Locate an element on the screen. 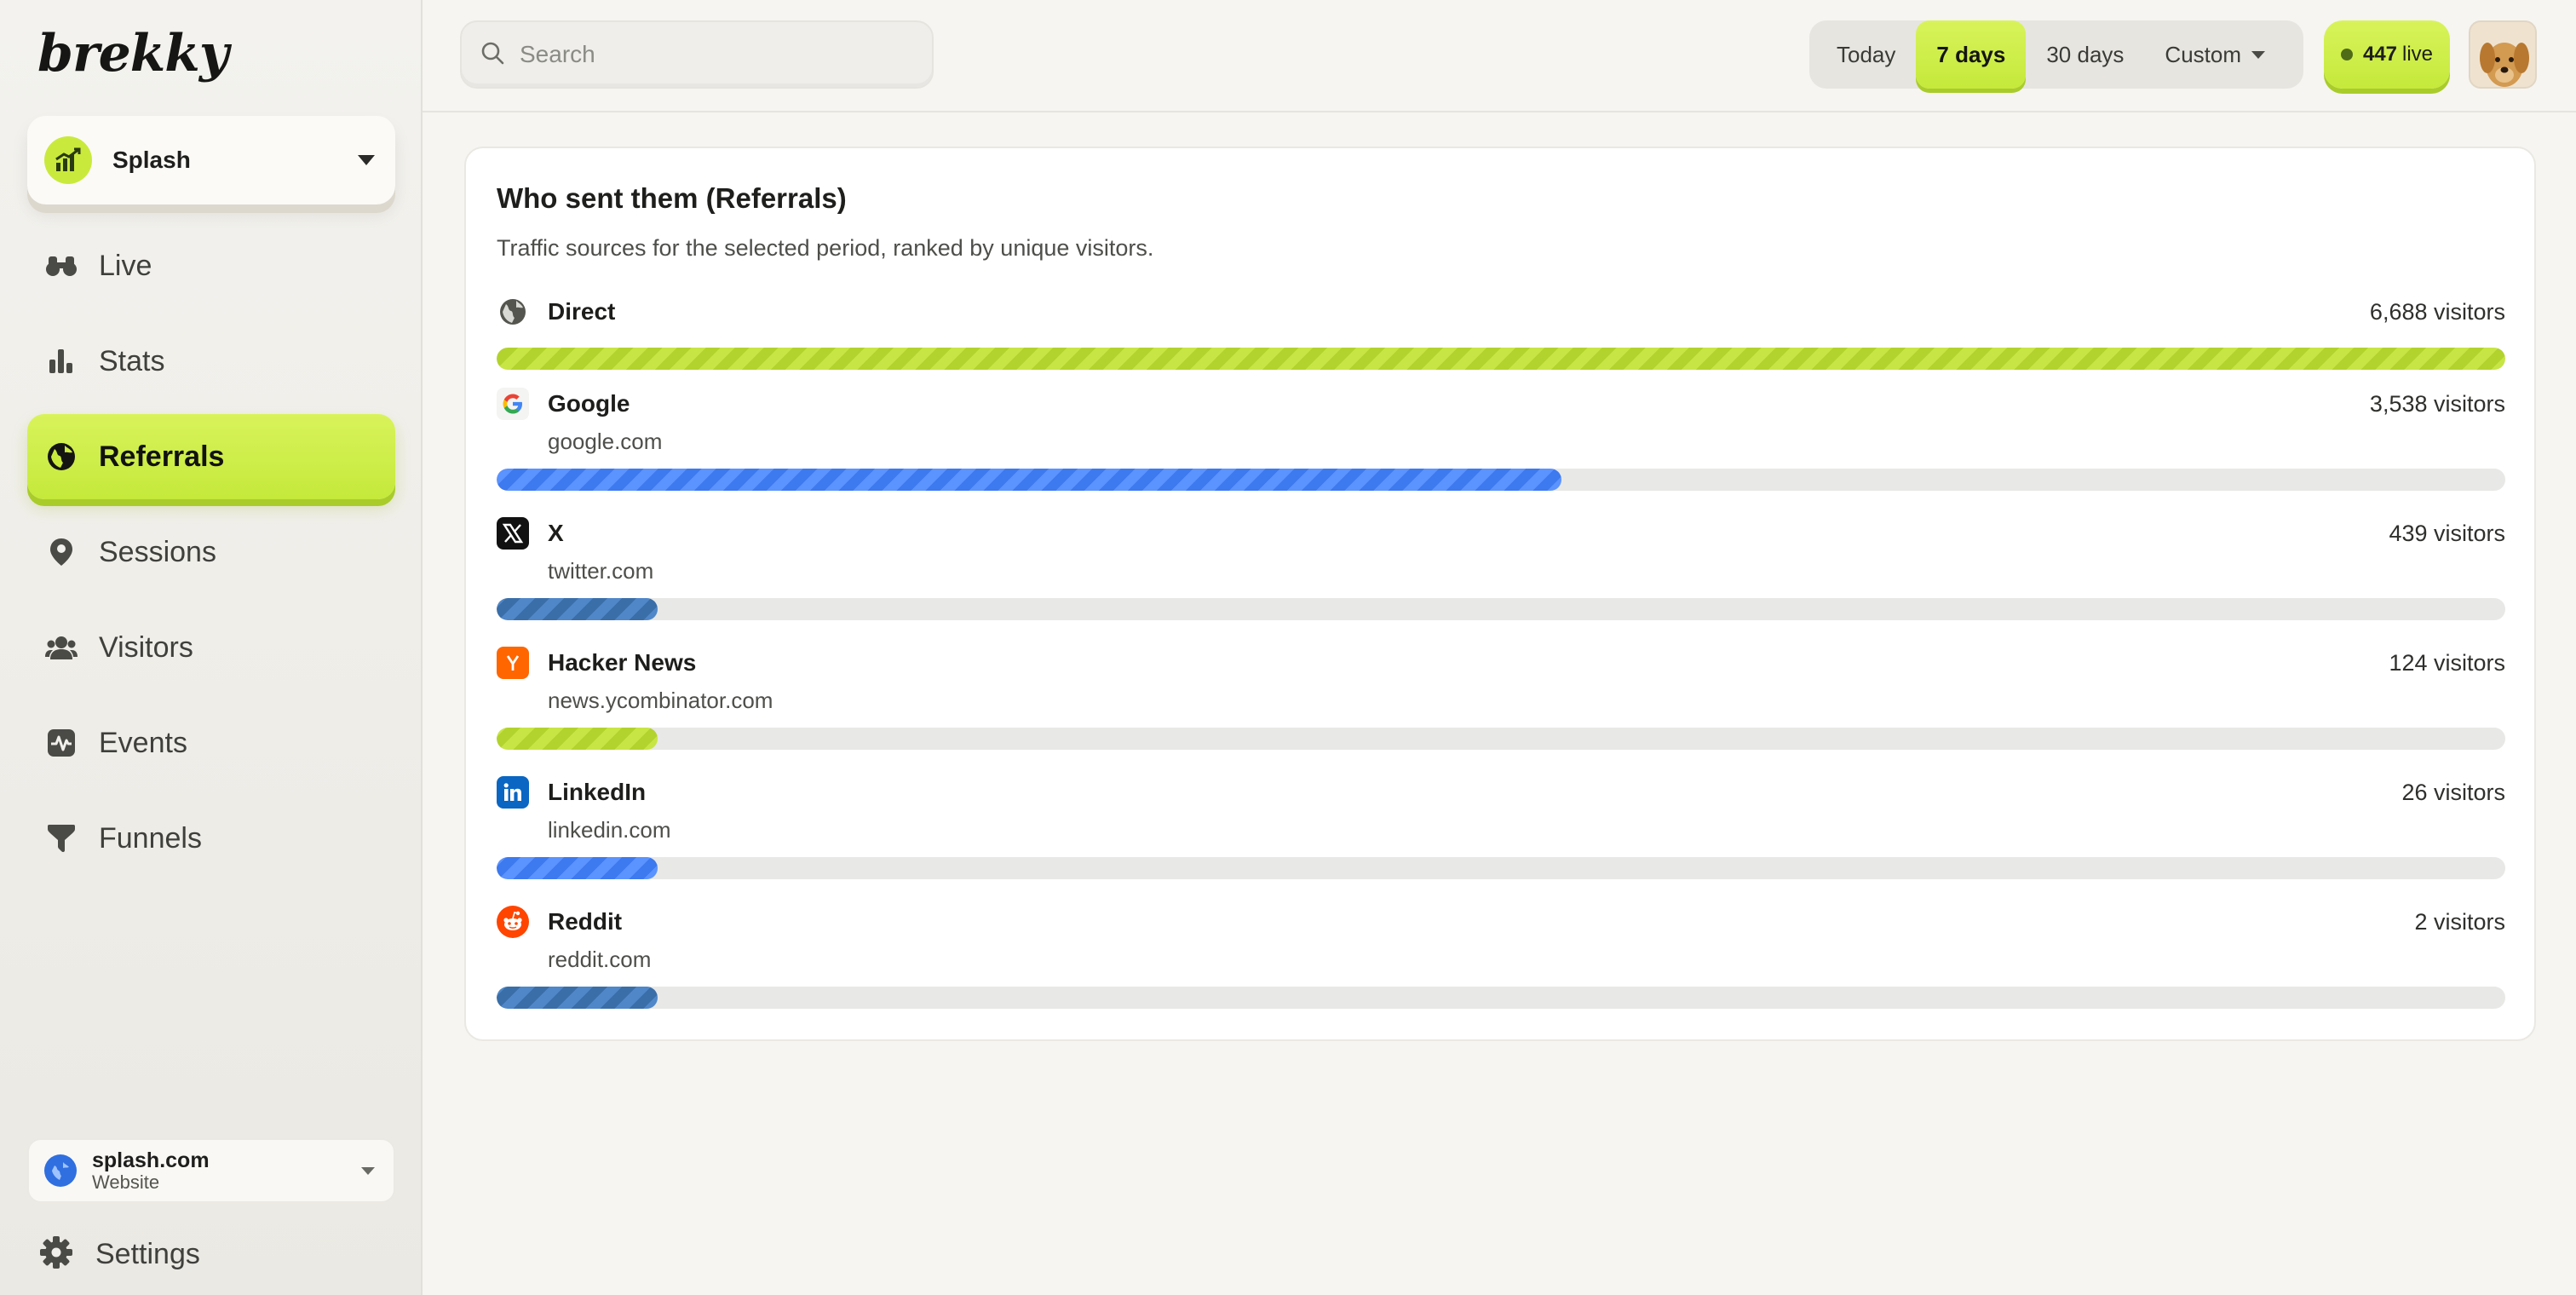 This screenshot has width=2576, height=1295. nav-item-visitors: Visitors is located at coordinates (211, 648).